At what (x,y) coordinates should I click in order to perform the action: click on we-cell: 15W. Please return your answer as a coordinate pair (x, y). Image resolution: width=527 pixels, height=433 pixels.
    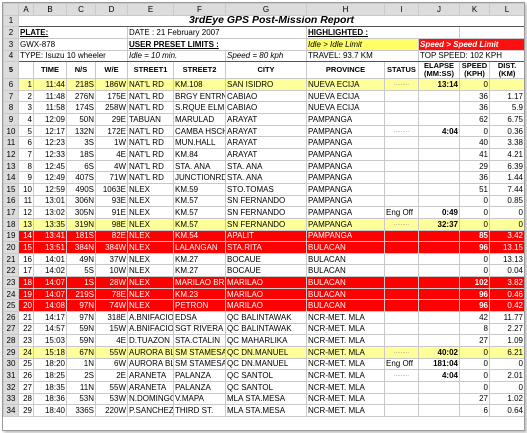
    Looking at the image, I should click on (111, 329).